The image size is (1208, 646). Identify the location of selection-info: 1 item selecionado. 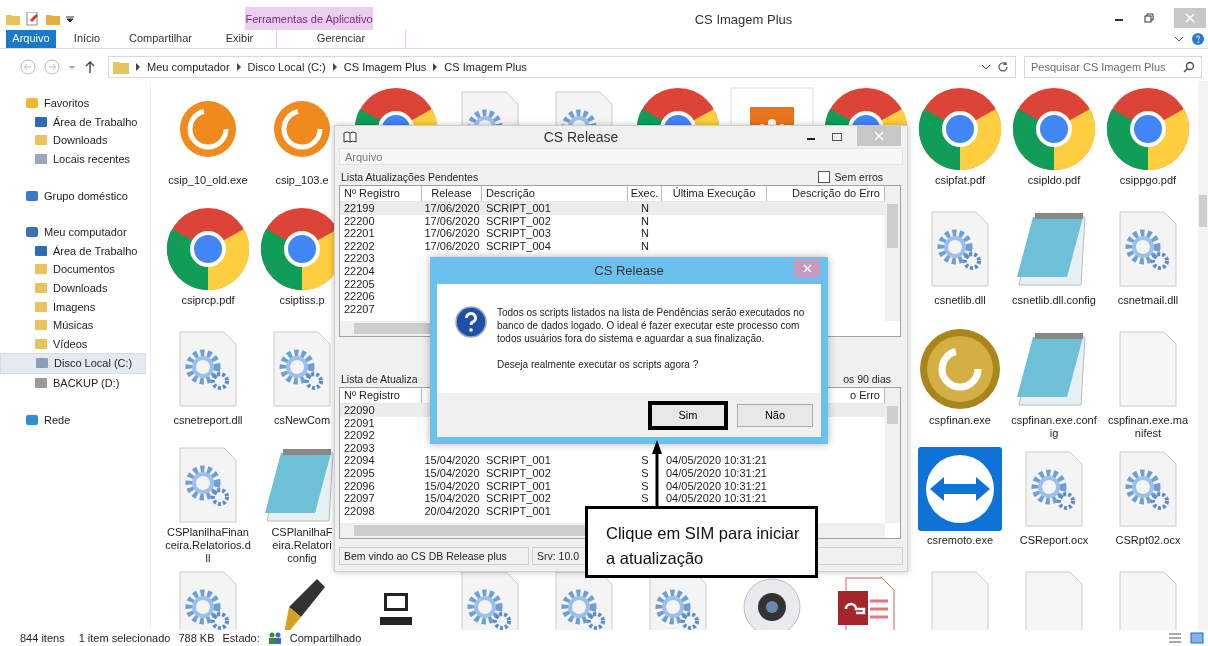
(124, 638).